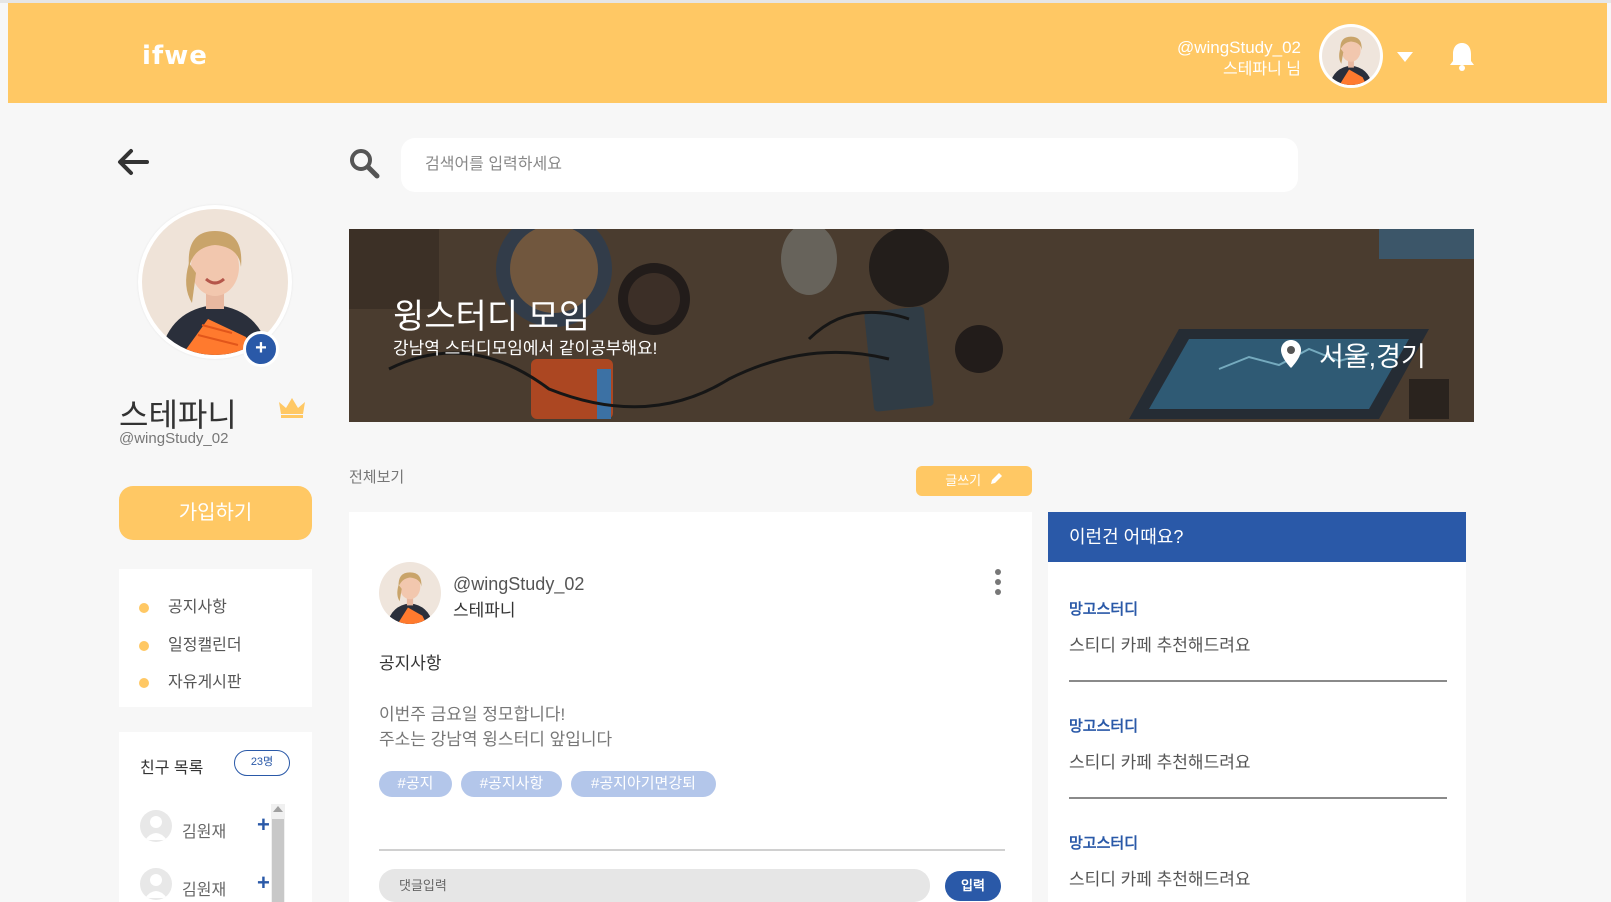  What do you see at coordinates (292, 409) in the screenshot?
I see `crown-icon` at bounding box center [292, 409].